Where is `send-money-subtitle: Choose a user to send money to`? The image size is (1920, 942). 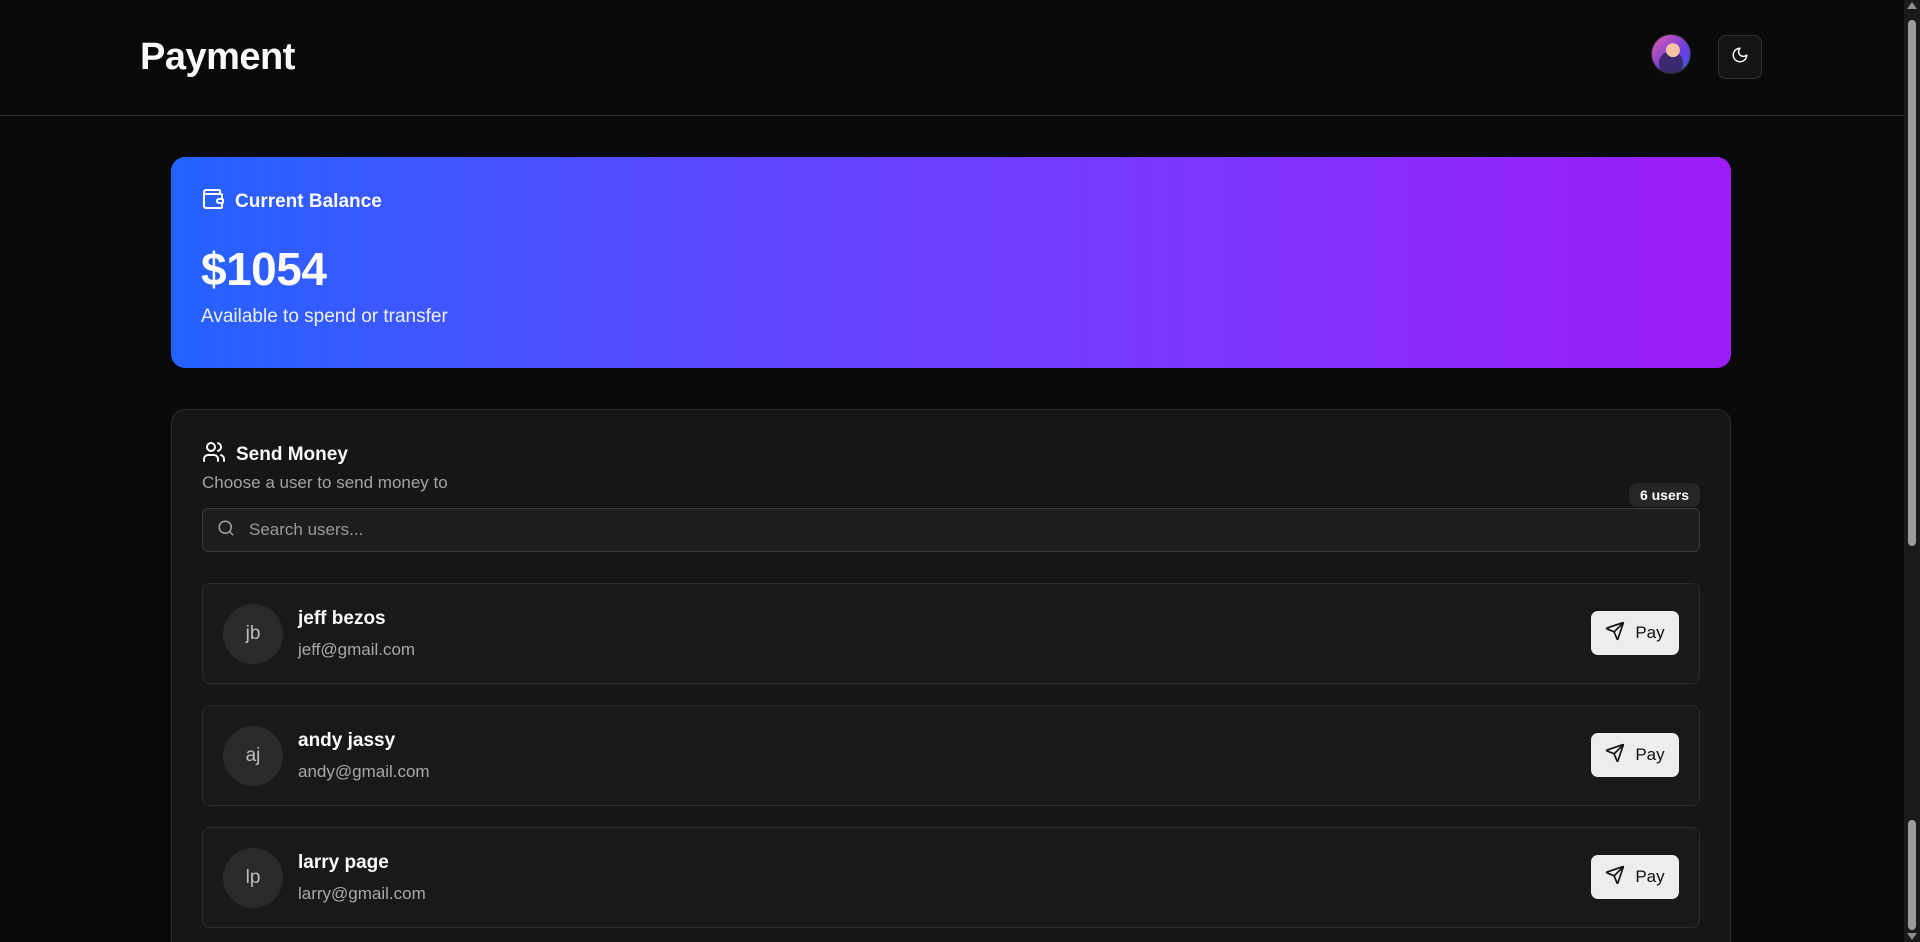 send-money-subtitle: Choose a user to send money to is located at coordinates (325, 482).